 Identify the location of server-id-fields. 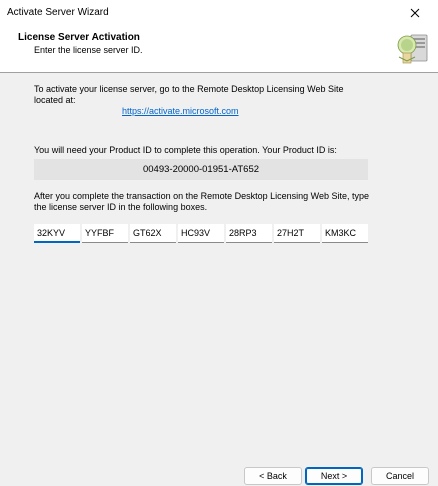
(202, 233).